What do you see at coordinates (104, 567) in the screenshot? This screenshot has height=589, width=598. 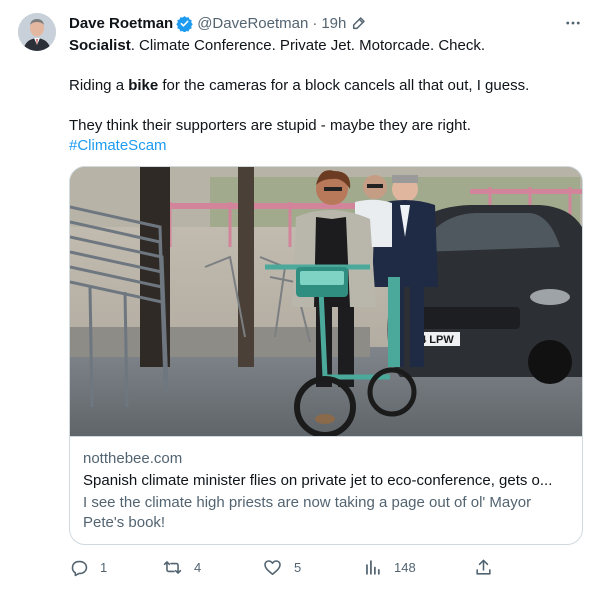 I see `reply-count: 1` at bounding box center [104, 567].